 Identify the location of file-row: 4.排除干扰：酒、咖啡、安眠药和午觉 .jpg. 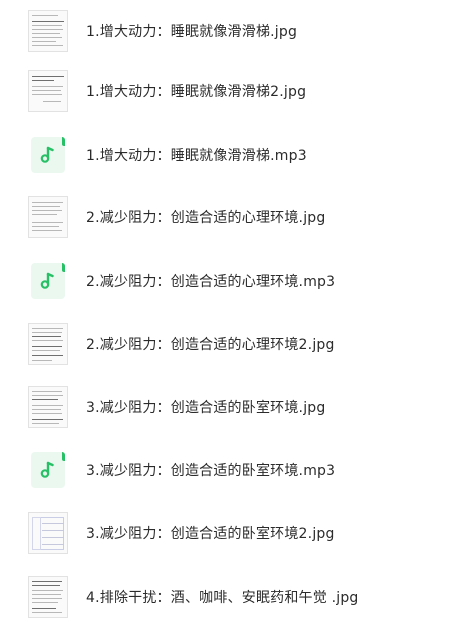
(233, 597).